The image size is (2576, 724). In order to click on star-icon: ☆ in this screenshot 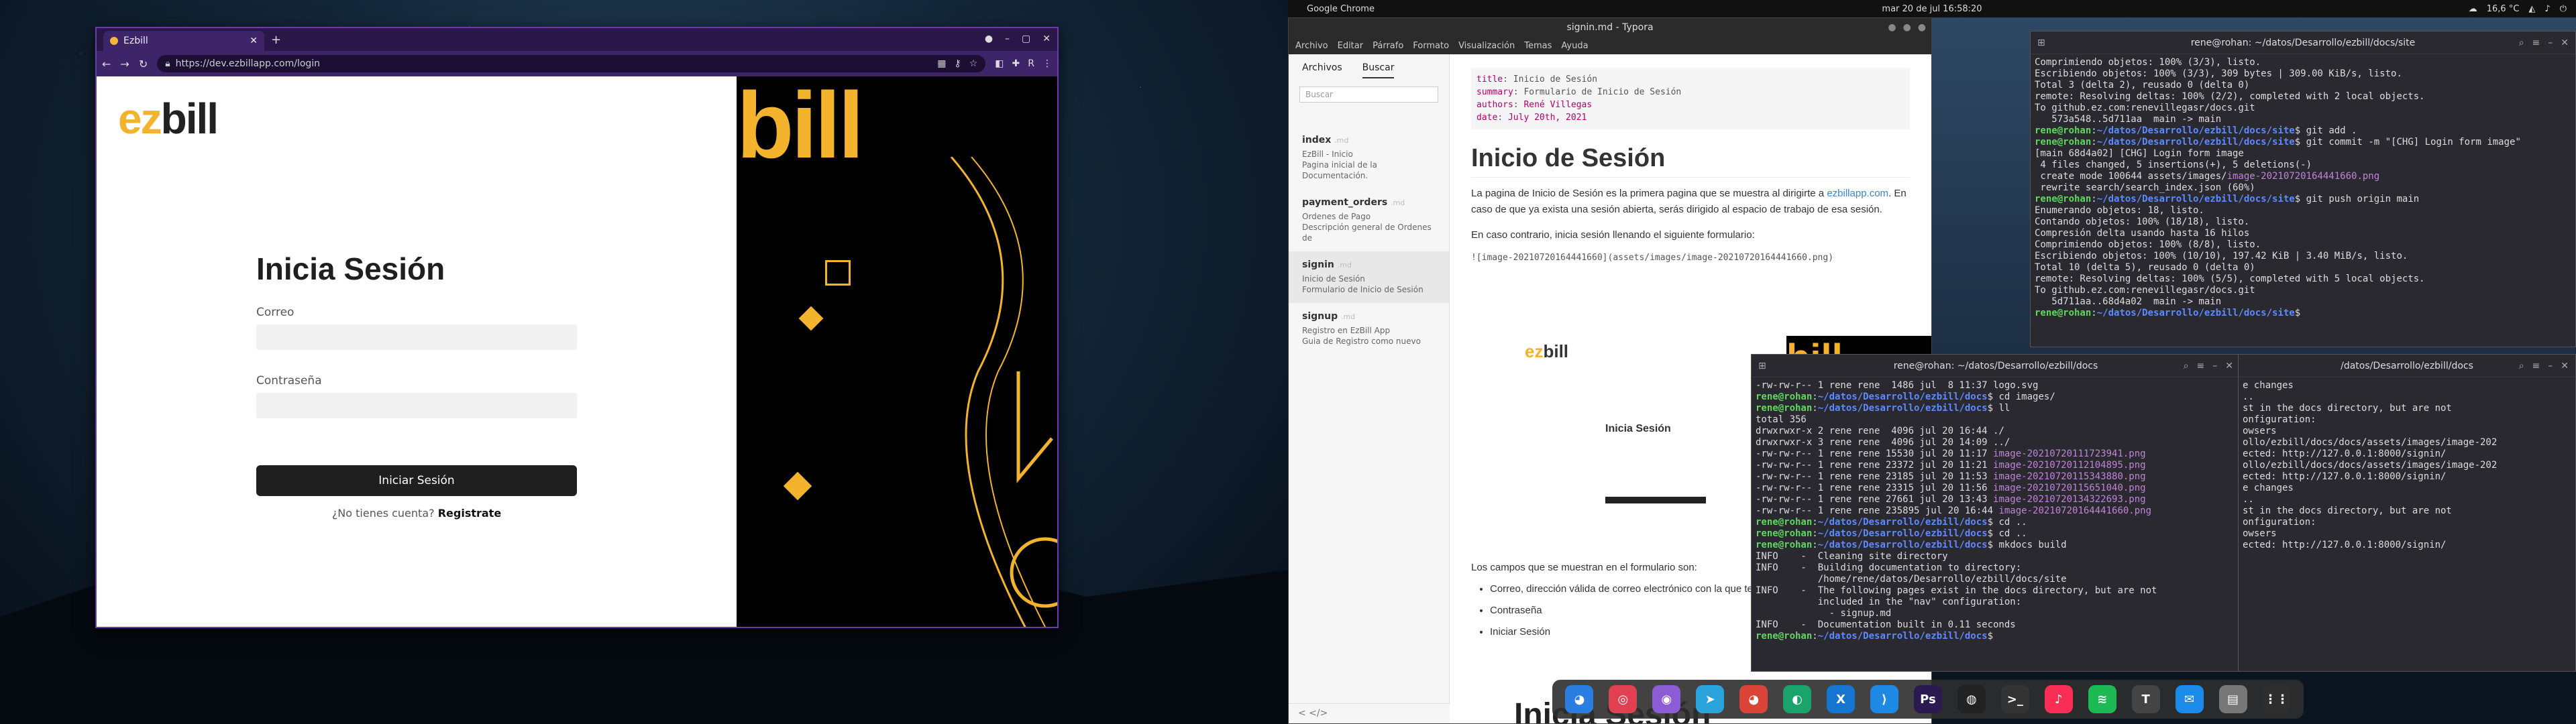, I will do `click(973, 63)`.